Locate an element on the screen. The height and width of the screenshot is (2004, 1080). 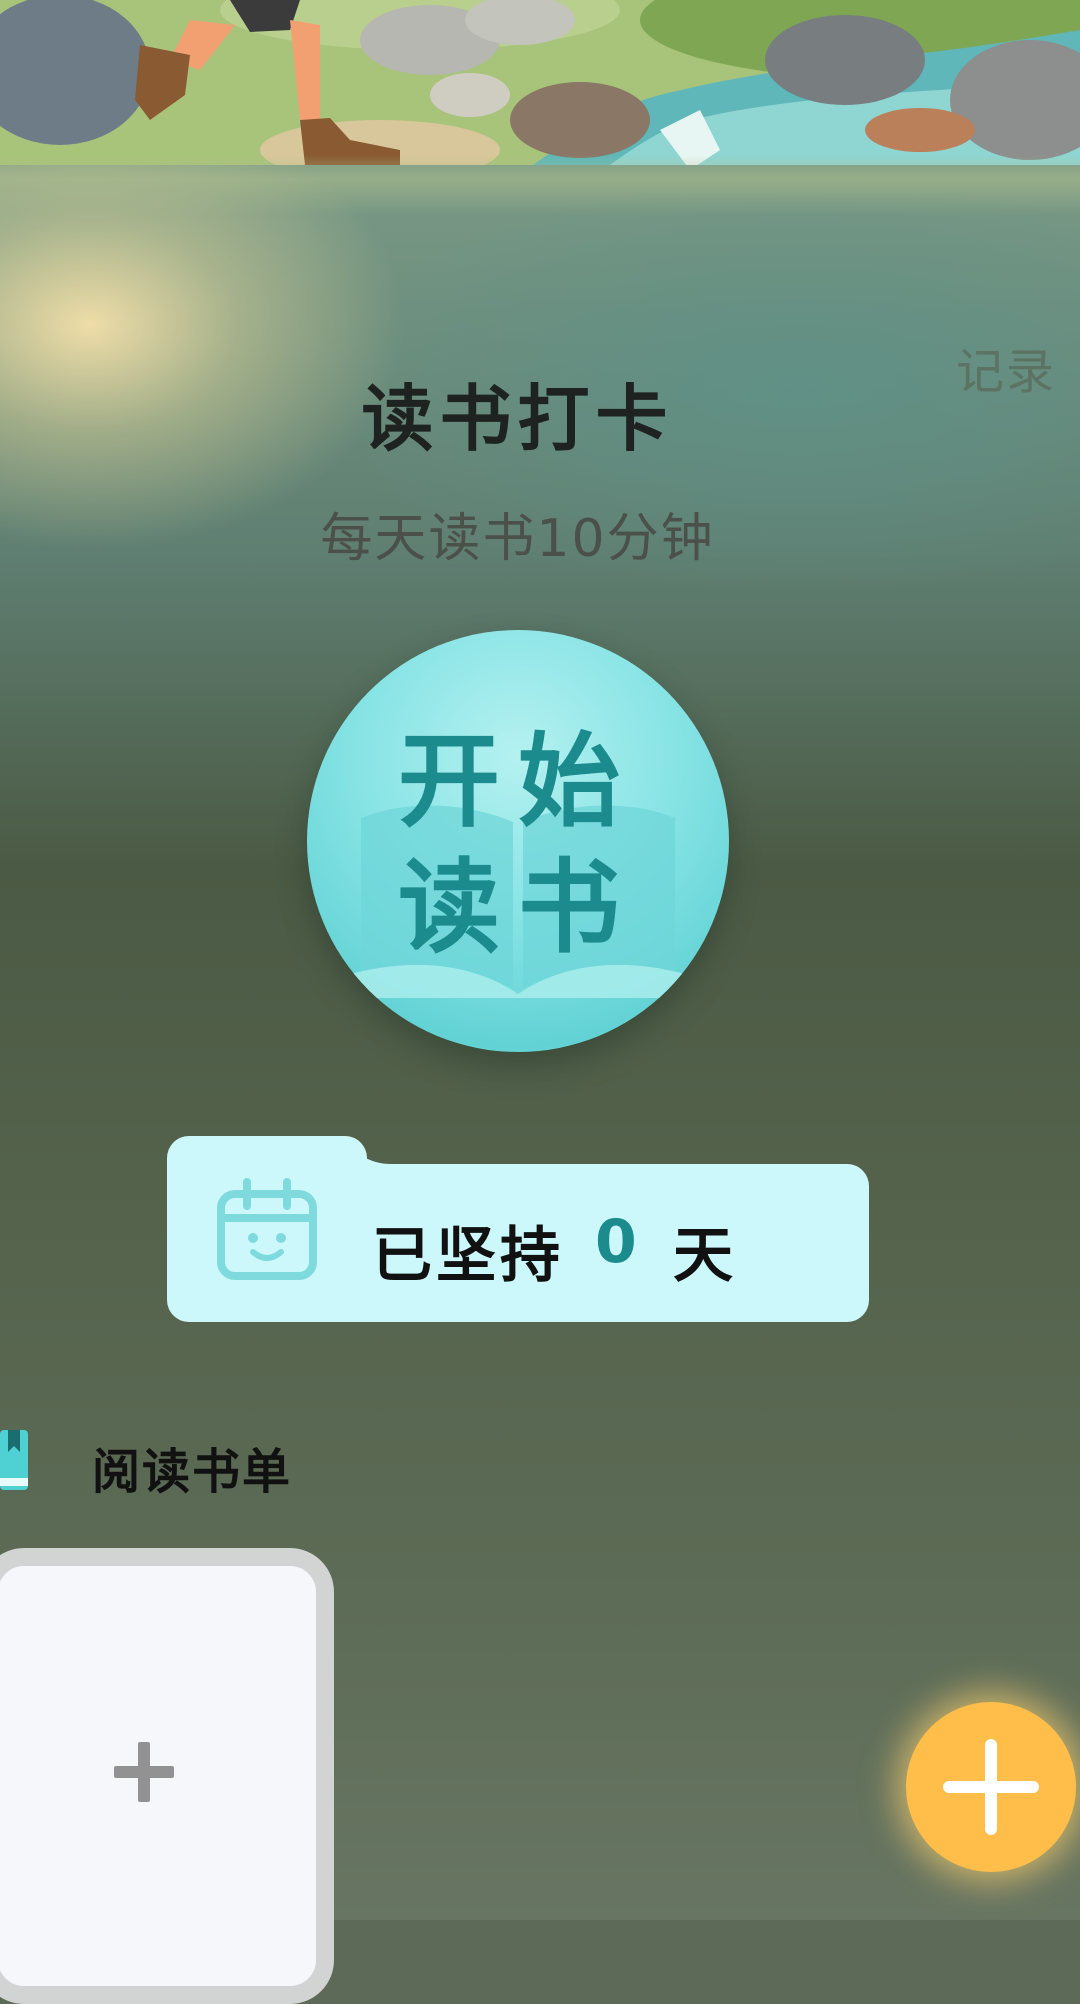
streak-label: 已坚持 is located at coordinates (468, 1256).